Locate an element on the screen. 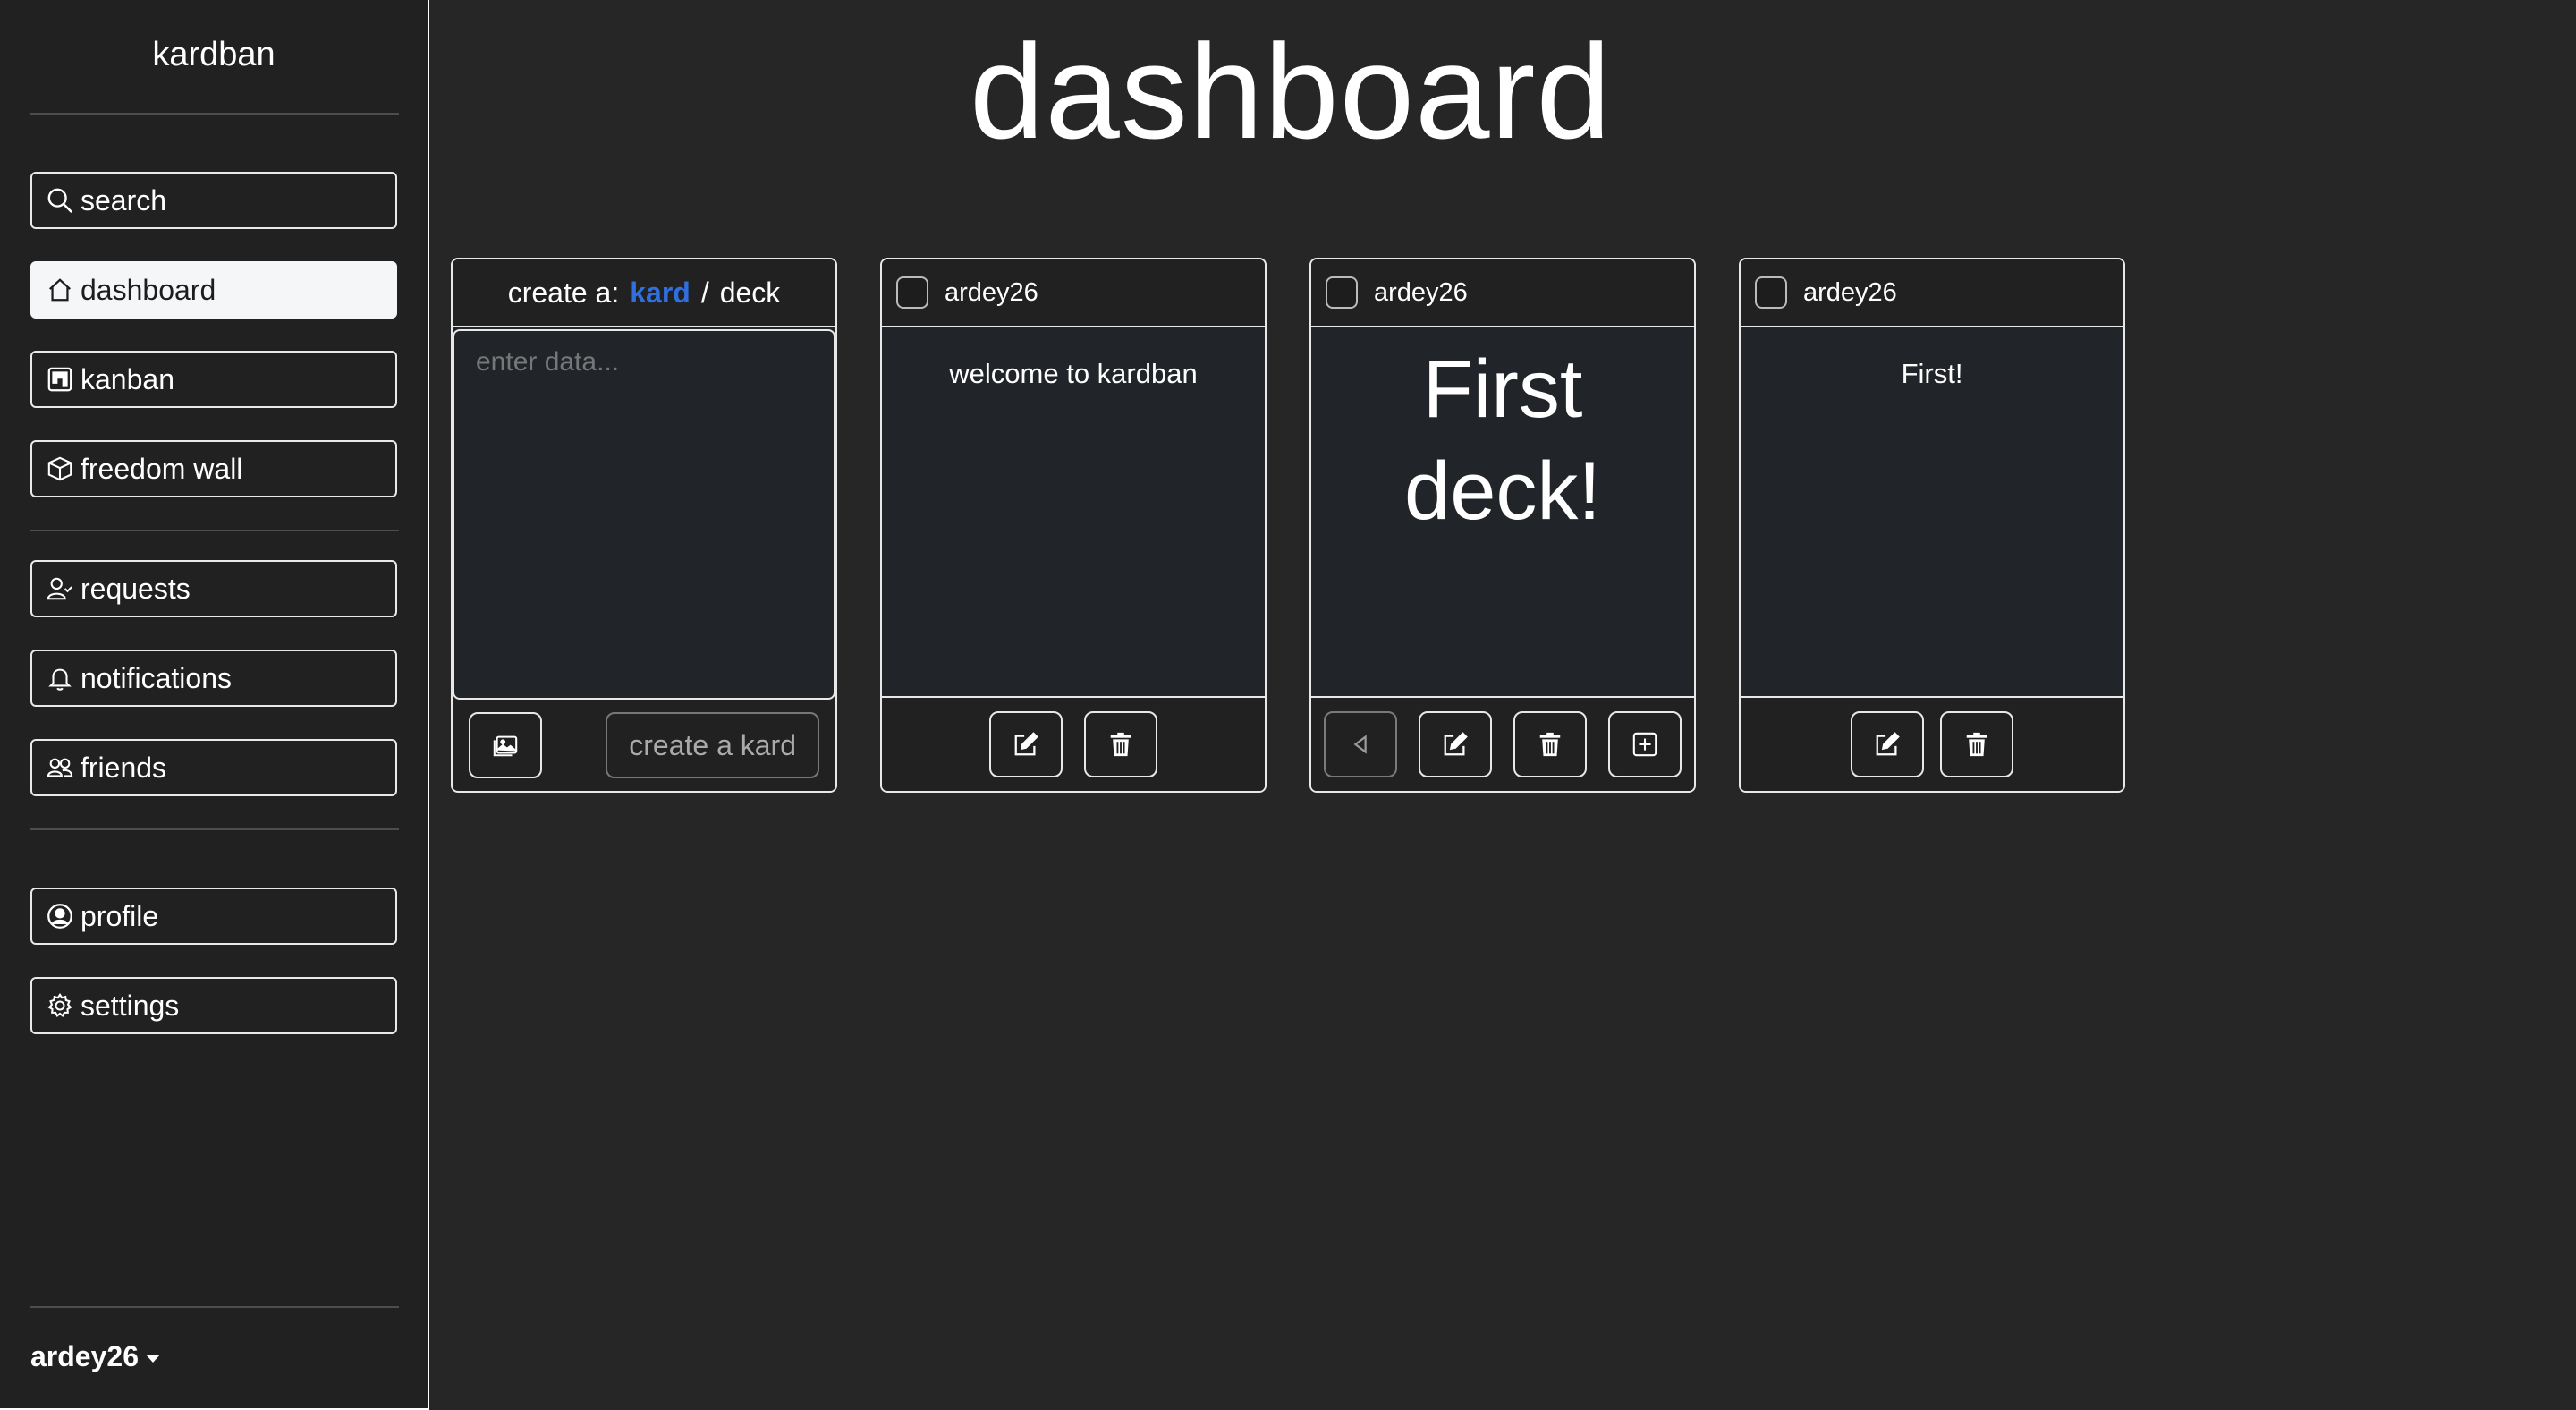 This screenshot has height=1410, width=2576. card-text: First deck! is located at coordinates (1502, 441).